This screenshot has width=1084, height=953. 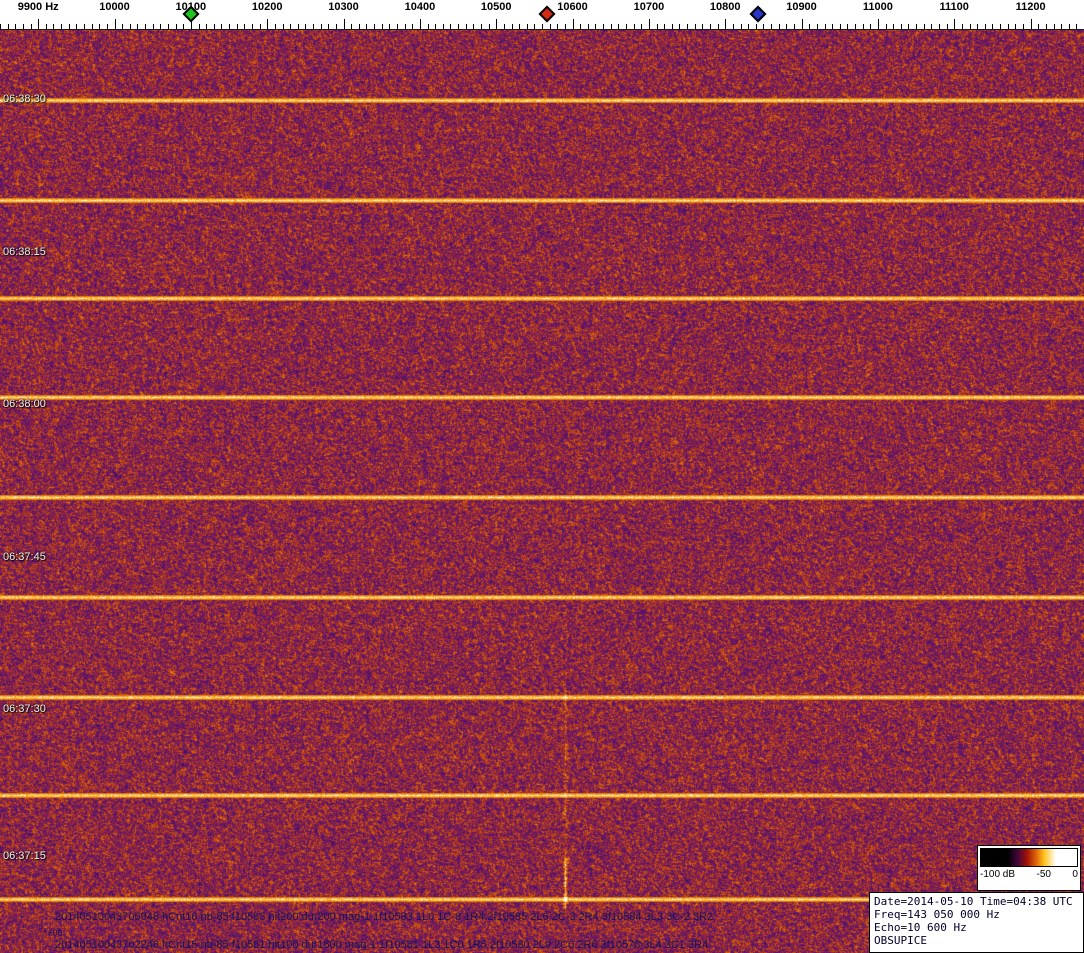 I want to click on time-label: 06:37:45, so click(x=24, y=557).